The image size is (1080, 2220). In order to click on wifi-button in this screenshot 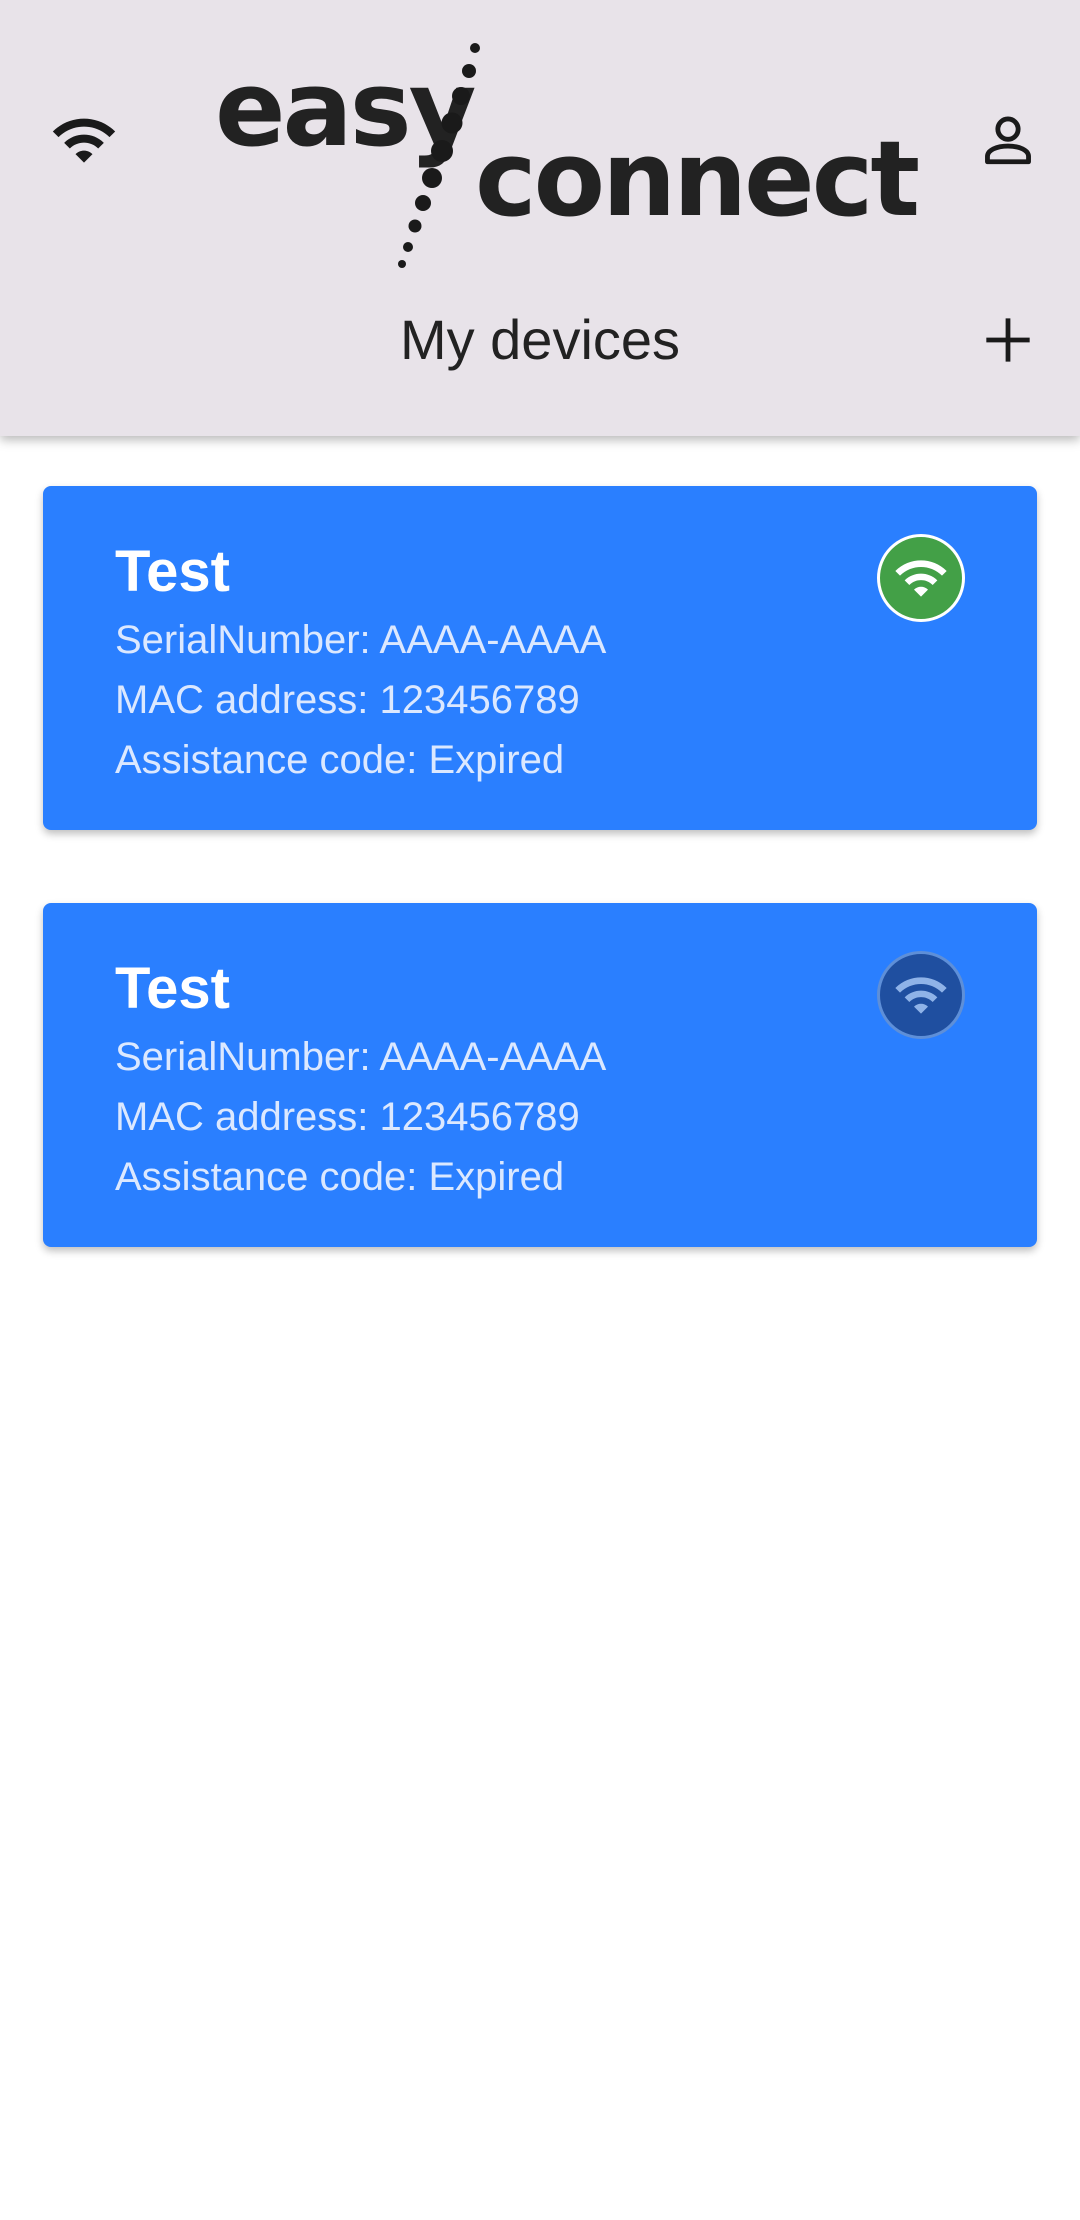, I will do `click(84, 140)`.